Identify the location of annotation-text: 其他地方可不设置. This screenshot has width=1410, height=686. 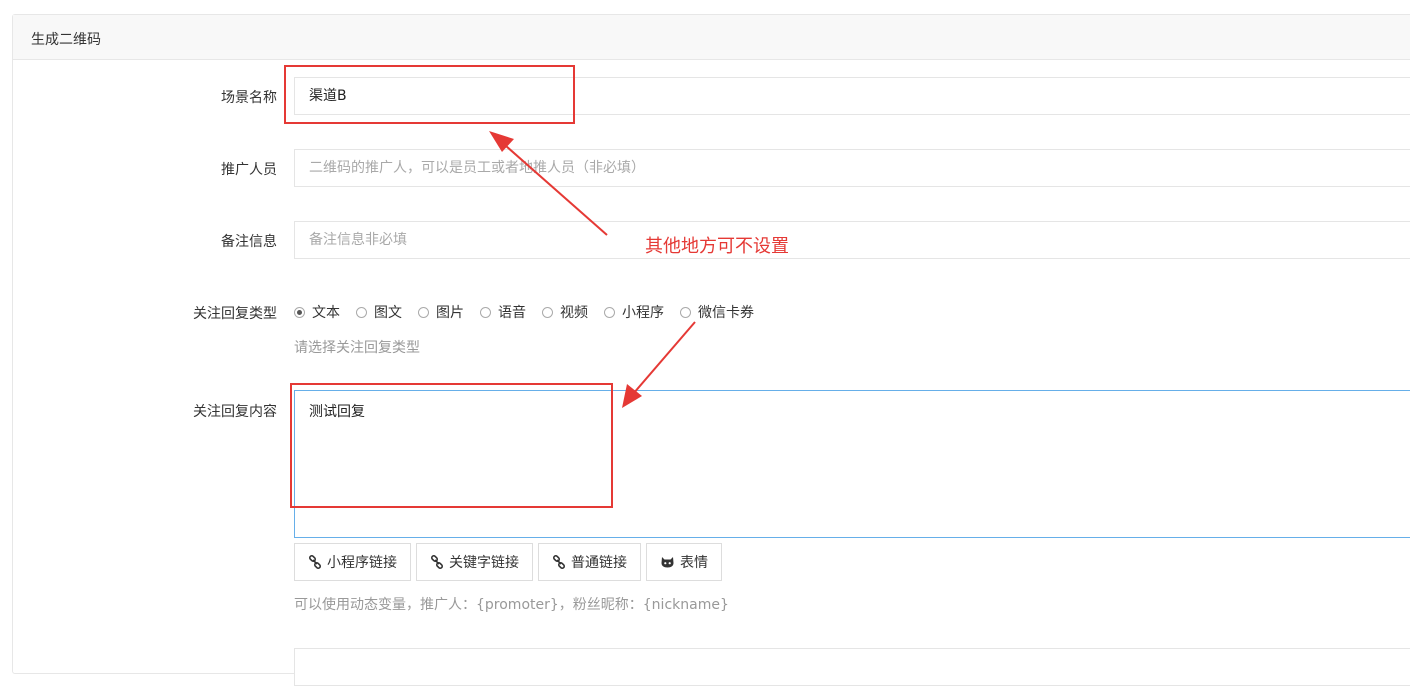
(717, 246).